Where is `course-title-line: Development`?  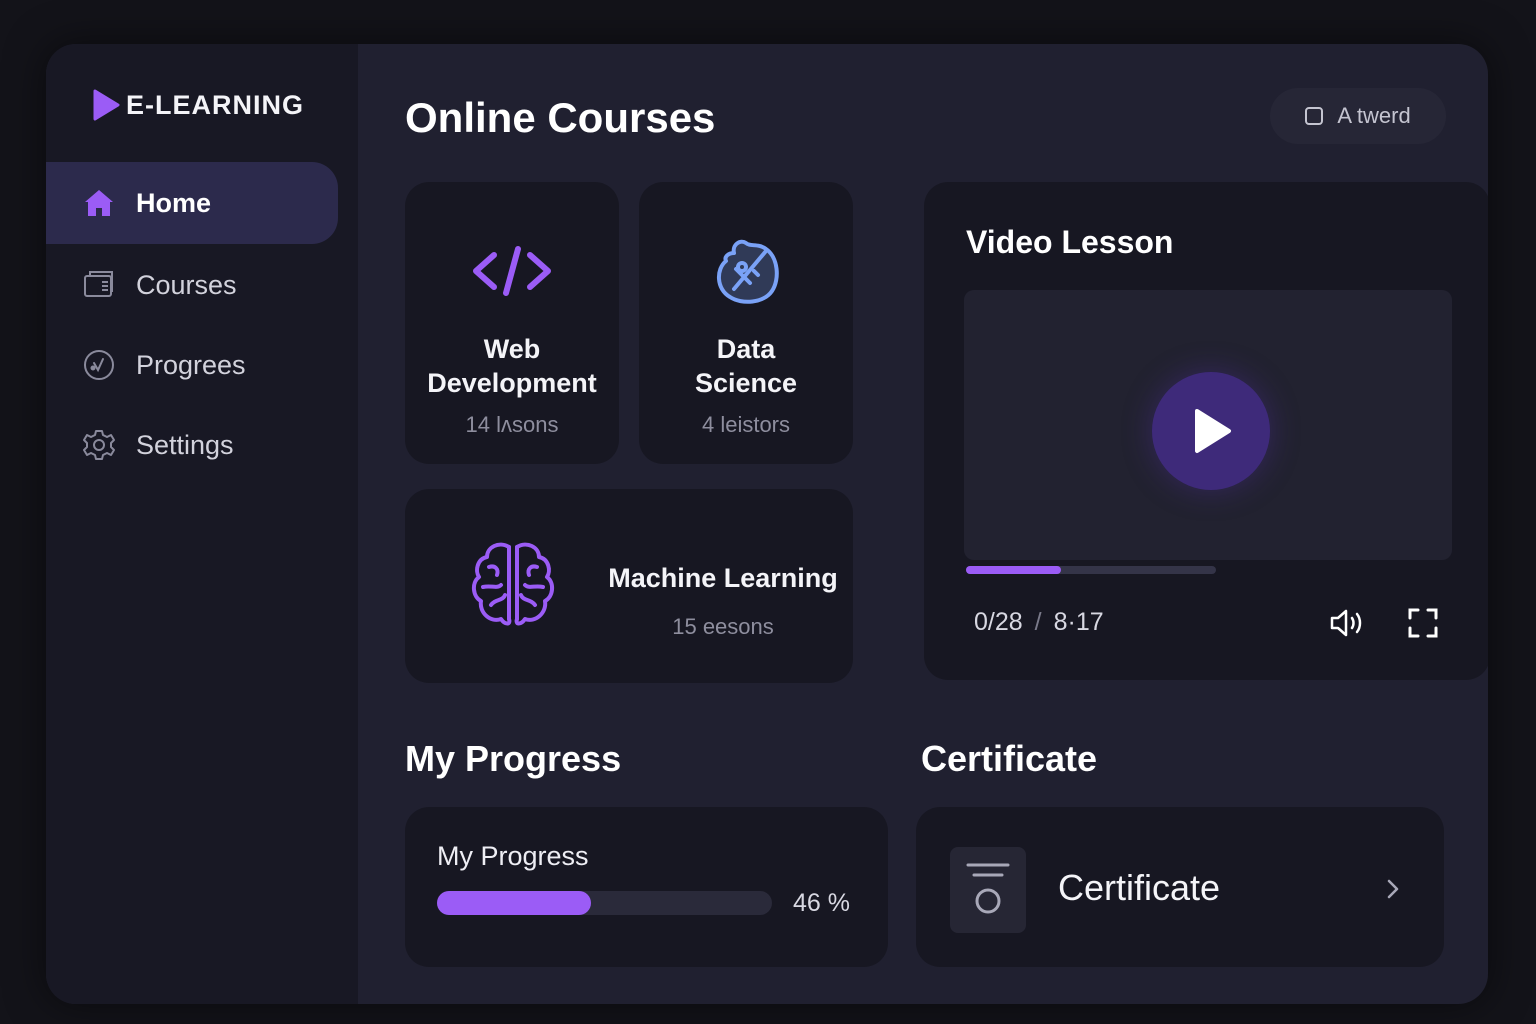
course-title-line: Development is located at coordinates (512, 383).